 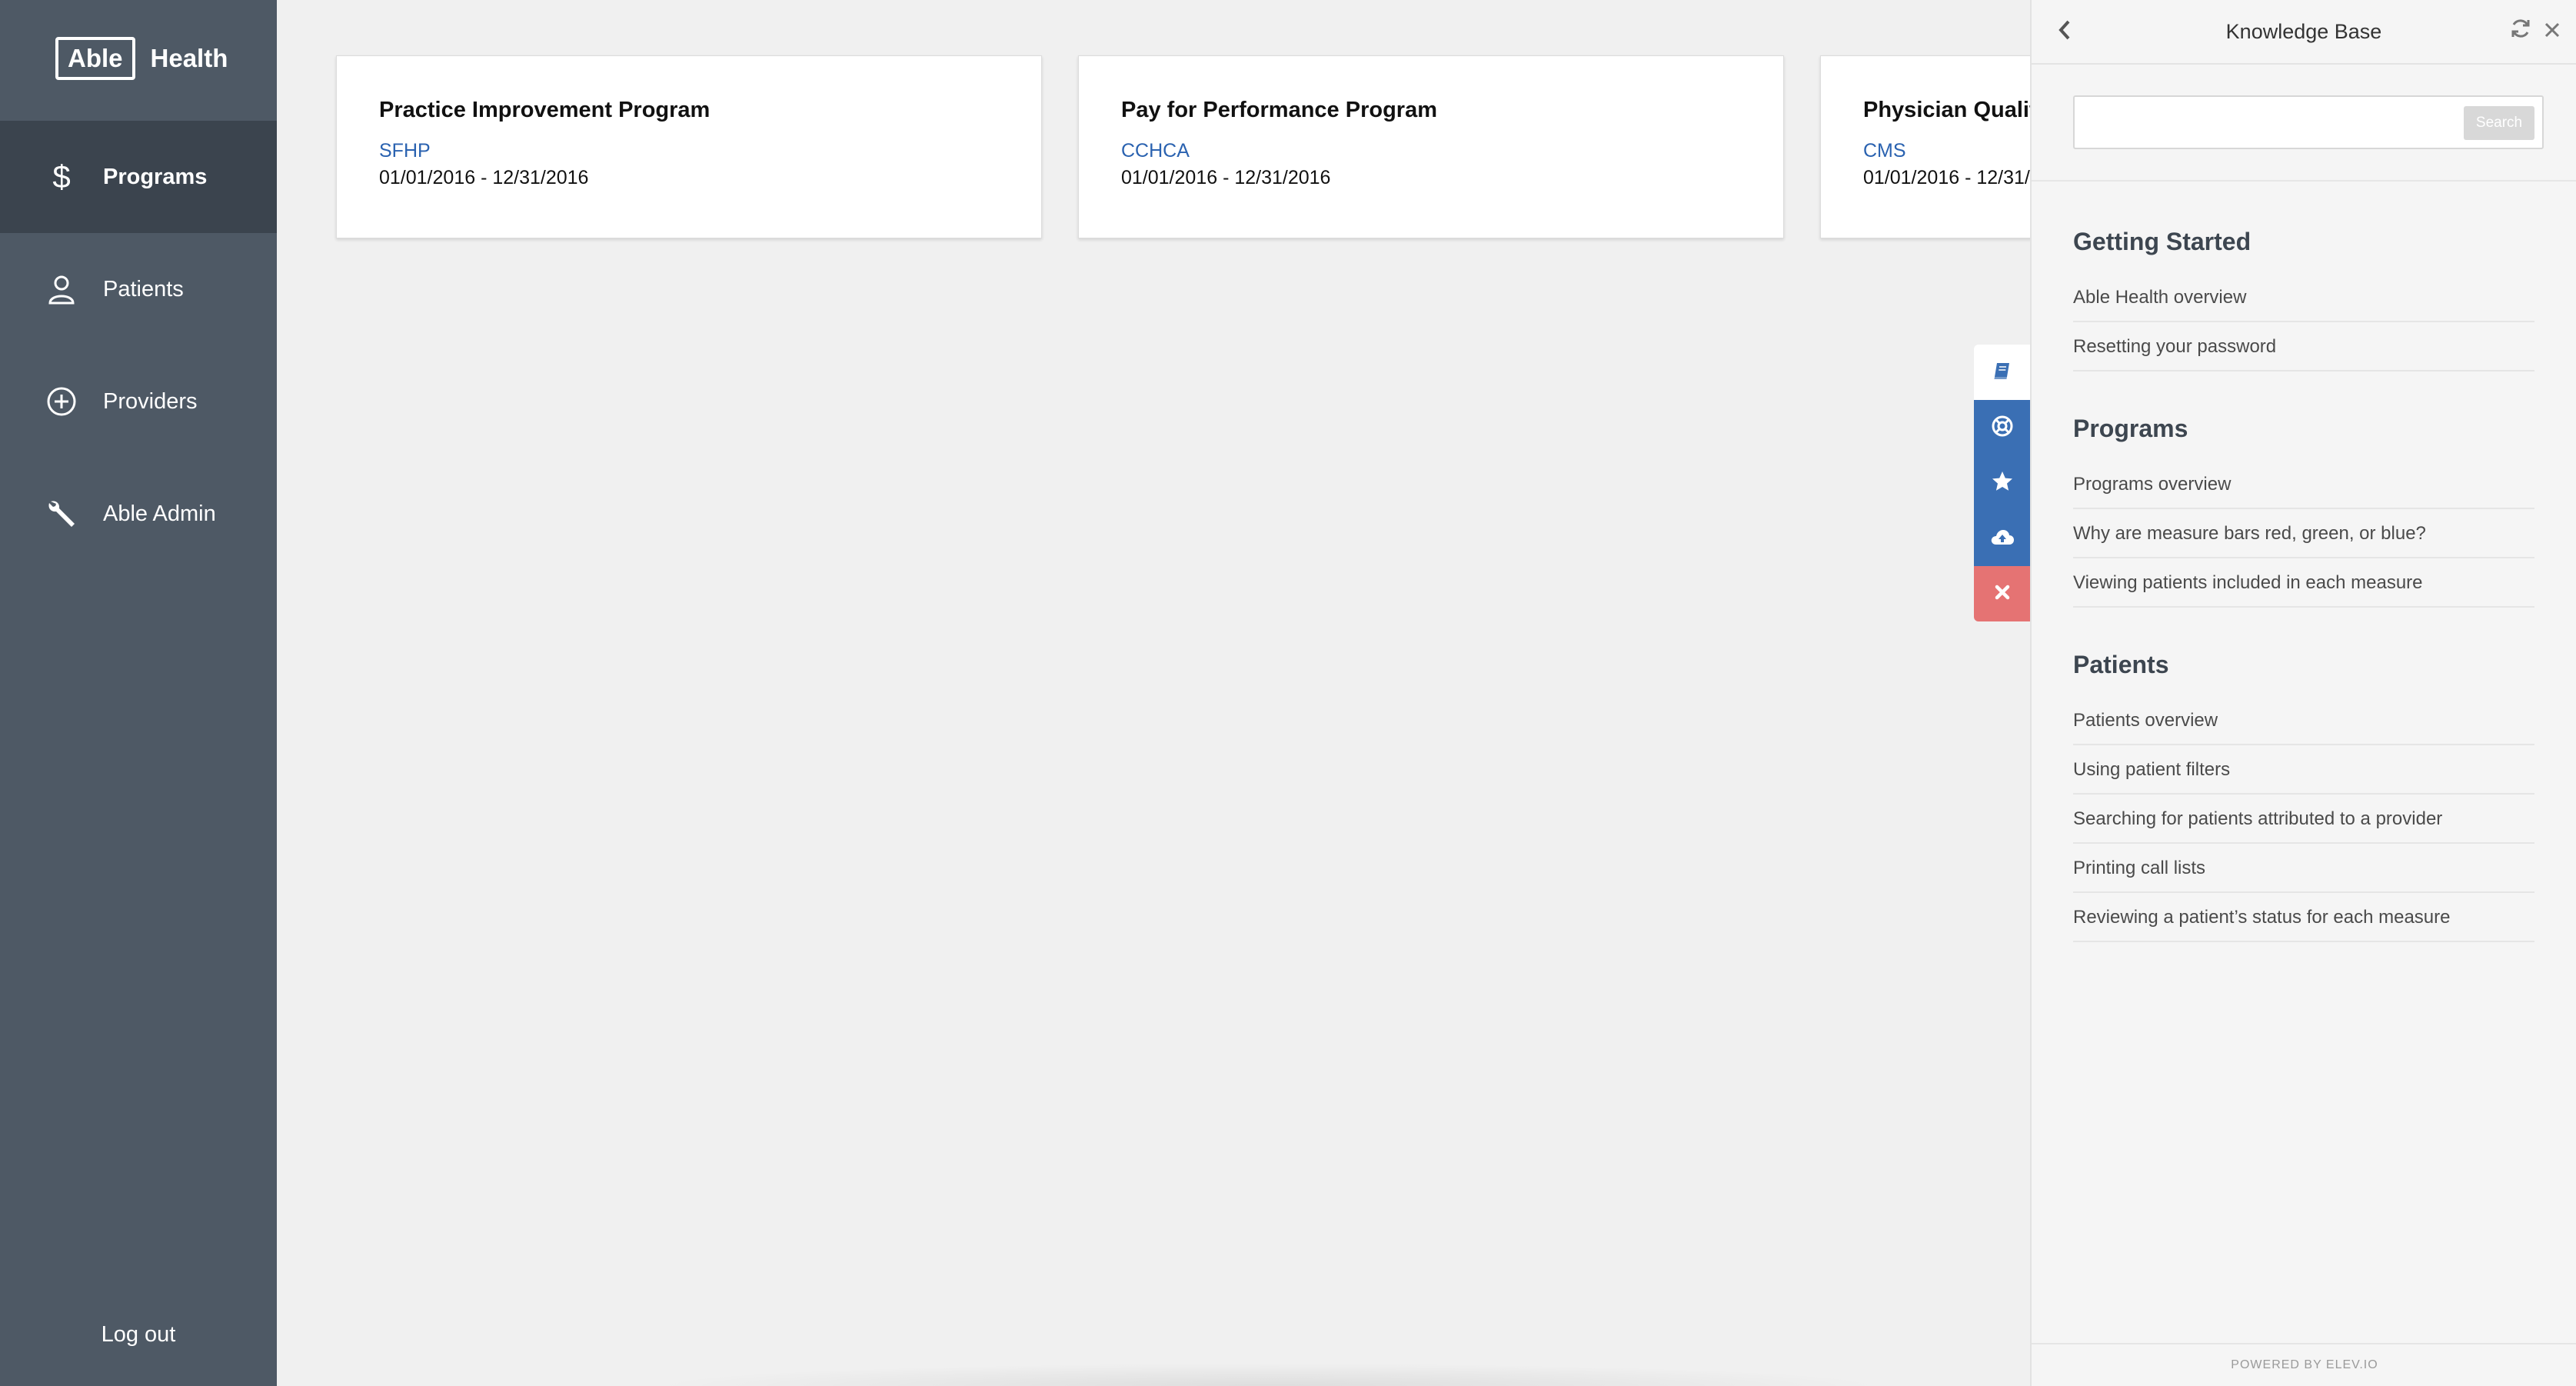 What do you see at coordinates (2303, 868) in the screenshot?
I see `kb-article-link: Printing call lists` at bounding box center [2303, 868].